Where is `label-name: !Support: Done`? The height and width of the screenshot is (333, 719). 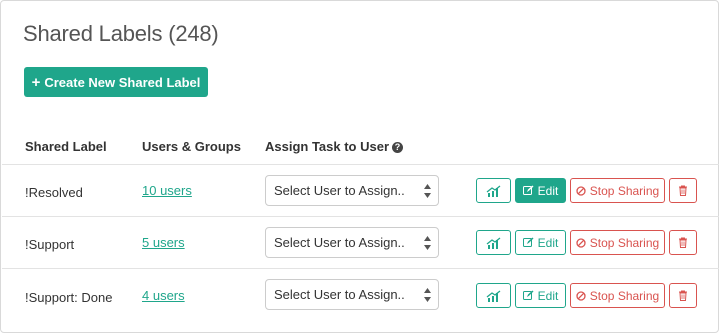
label-name: !Support: Done is located at coordinates (69, 297).